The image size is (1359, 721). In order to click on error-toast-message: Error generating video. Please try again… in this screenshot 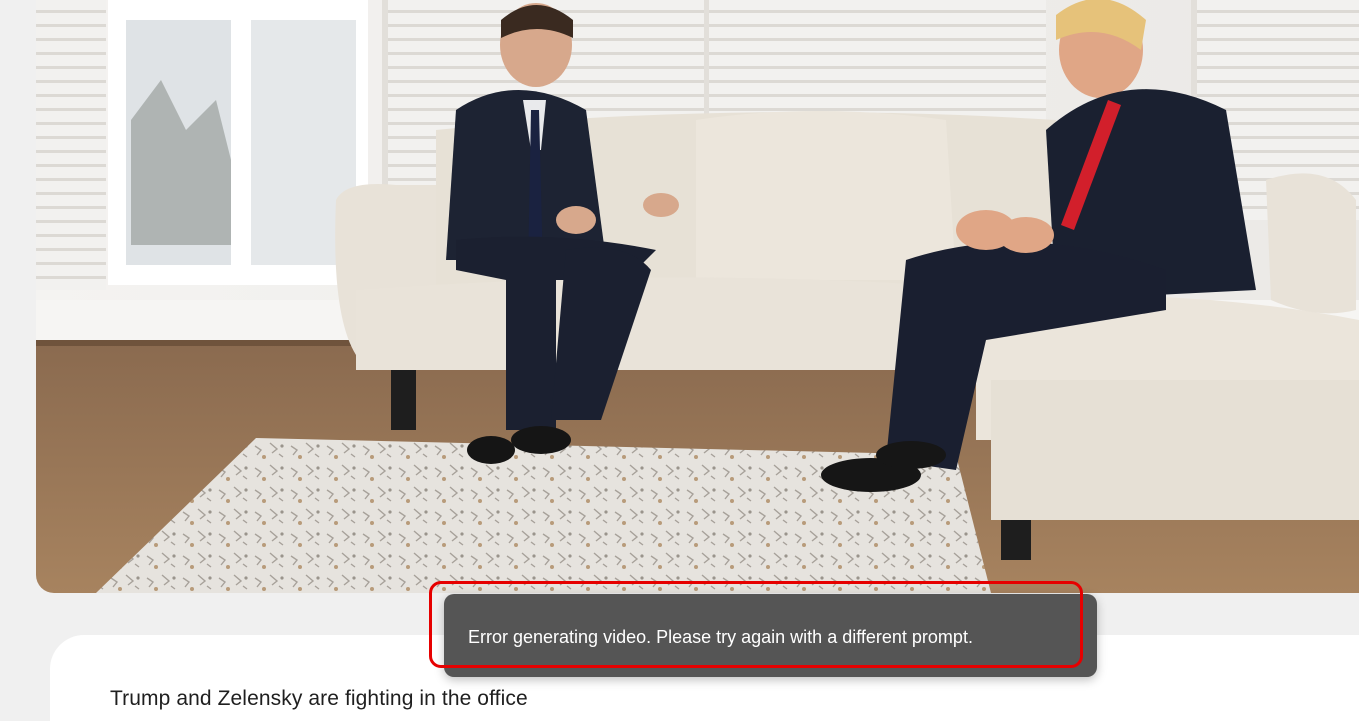, I will do `click(720, 637)`.